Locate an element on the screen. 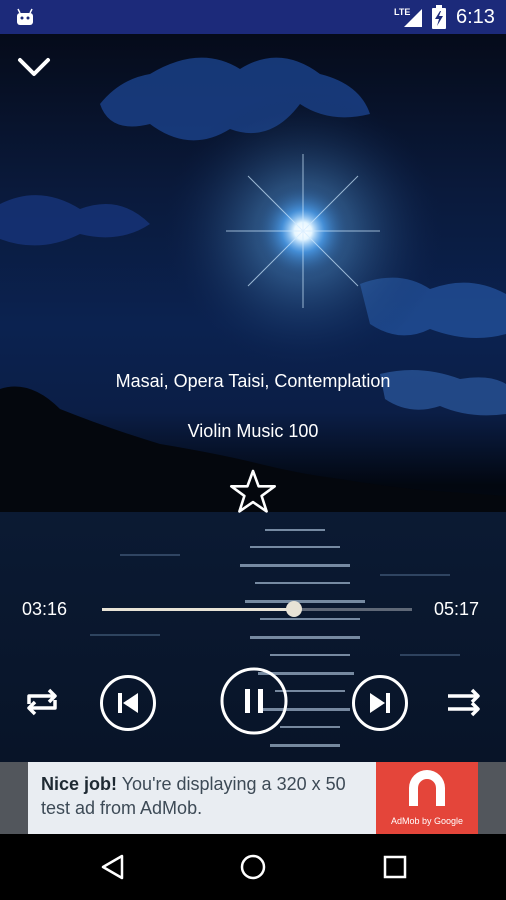  previous-button is located at coordinates (128, 703).